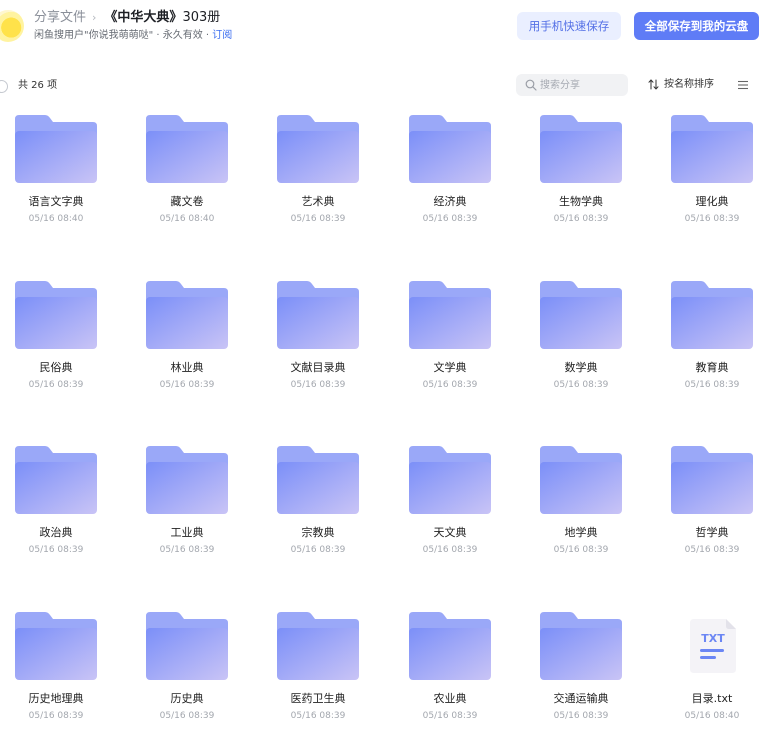  I want to click on folder-item: 语言文字典 05/16 08:40, so click(56, 185).